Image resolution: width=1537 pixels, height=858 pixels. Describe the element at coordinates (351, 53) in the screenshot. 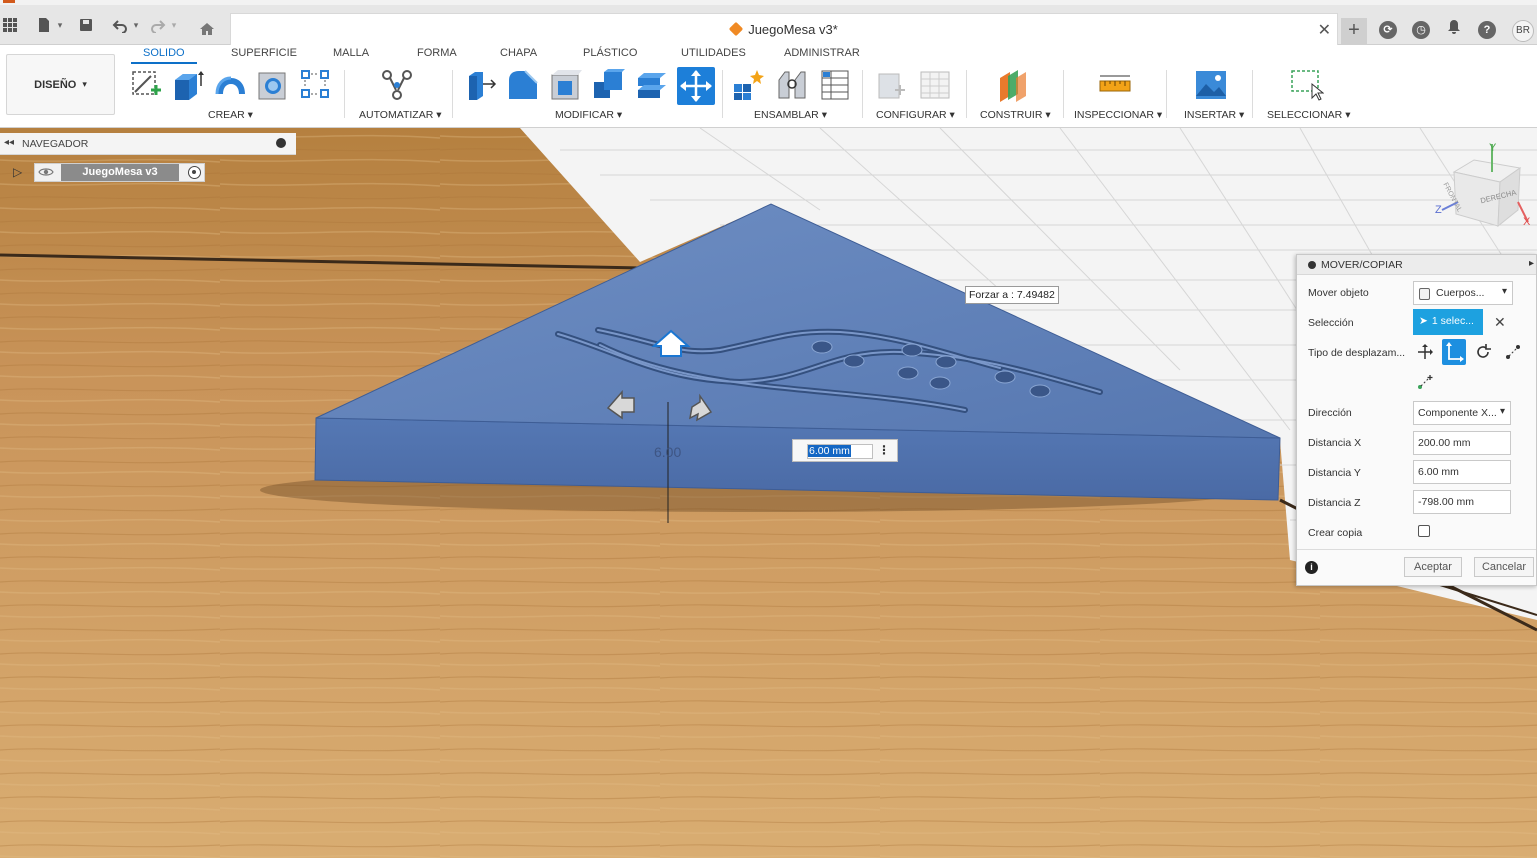

I see `tab-malla: MALLA` at that location.